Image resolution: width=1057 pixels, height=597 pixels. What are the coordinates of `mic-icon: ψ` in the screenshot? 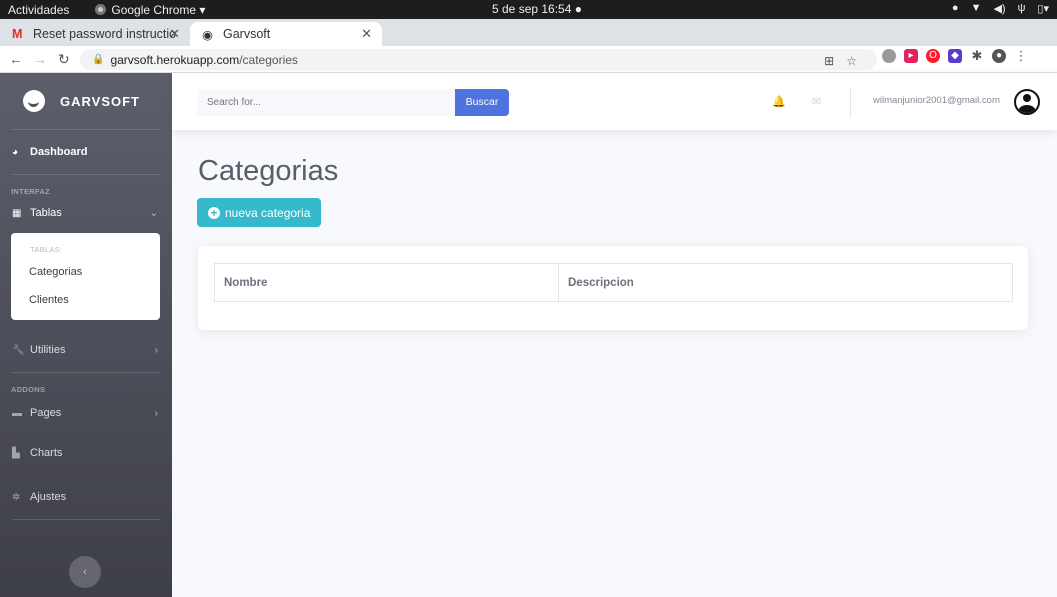 It's located at (1021, 8).